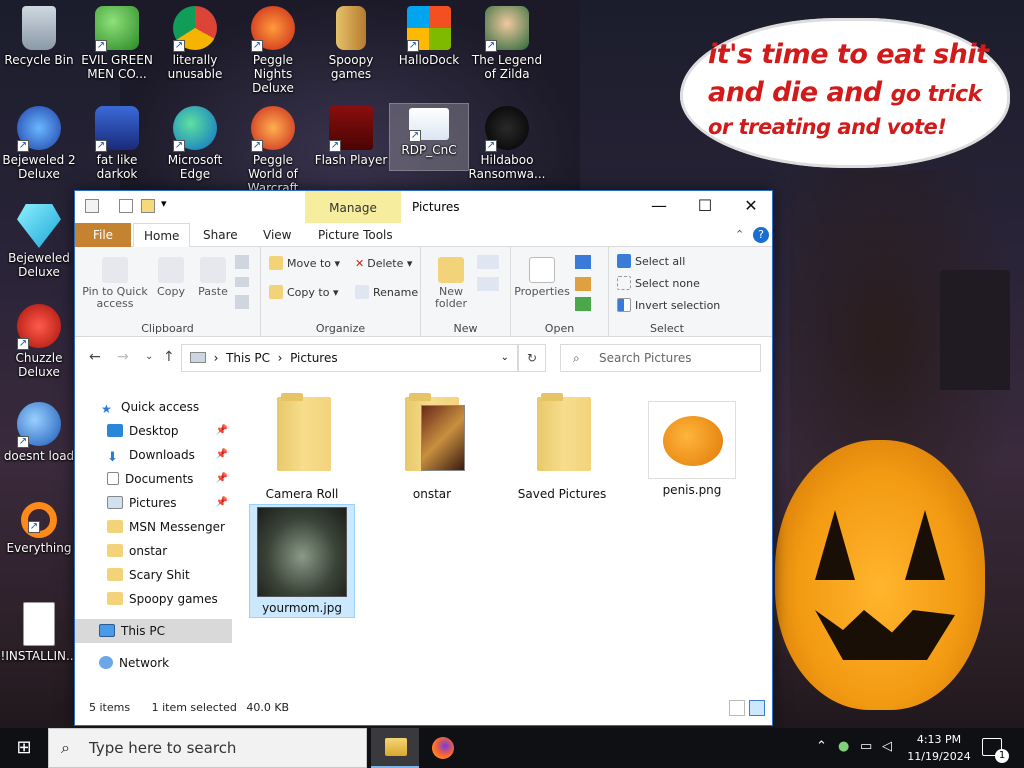 The height and width of the screenshot is (768, 1024). What do you see at coordinates (429, 137) in the screenshot?
I see `desktop-icon-rdp-cnc: ↗ RDP_CnC` at bounding box center [429, 137].